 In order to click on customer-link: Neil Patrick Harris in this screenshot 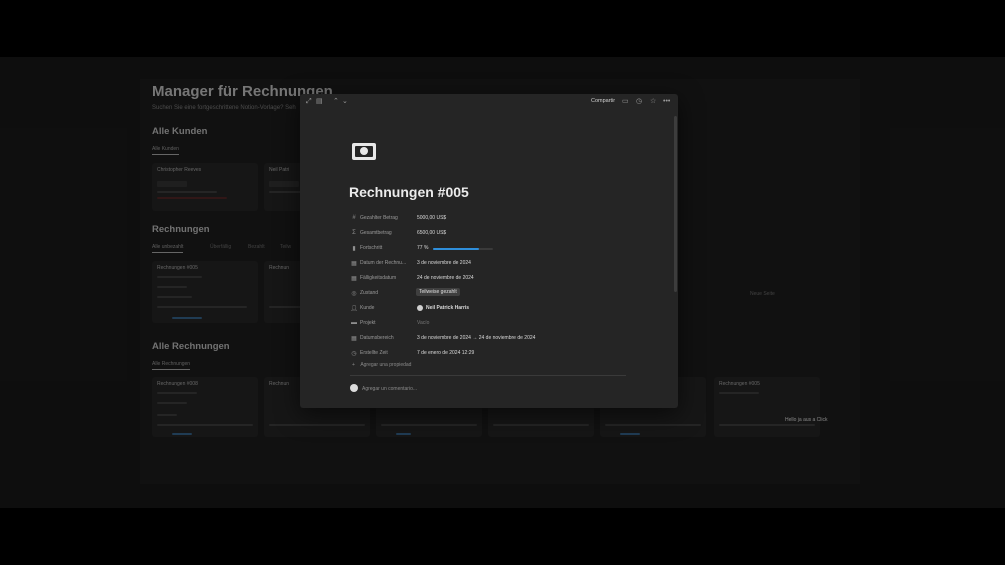, I will do `click(447, 308)`.